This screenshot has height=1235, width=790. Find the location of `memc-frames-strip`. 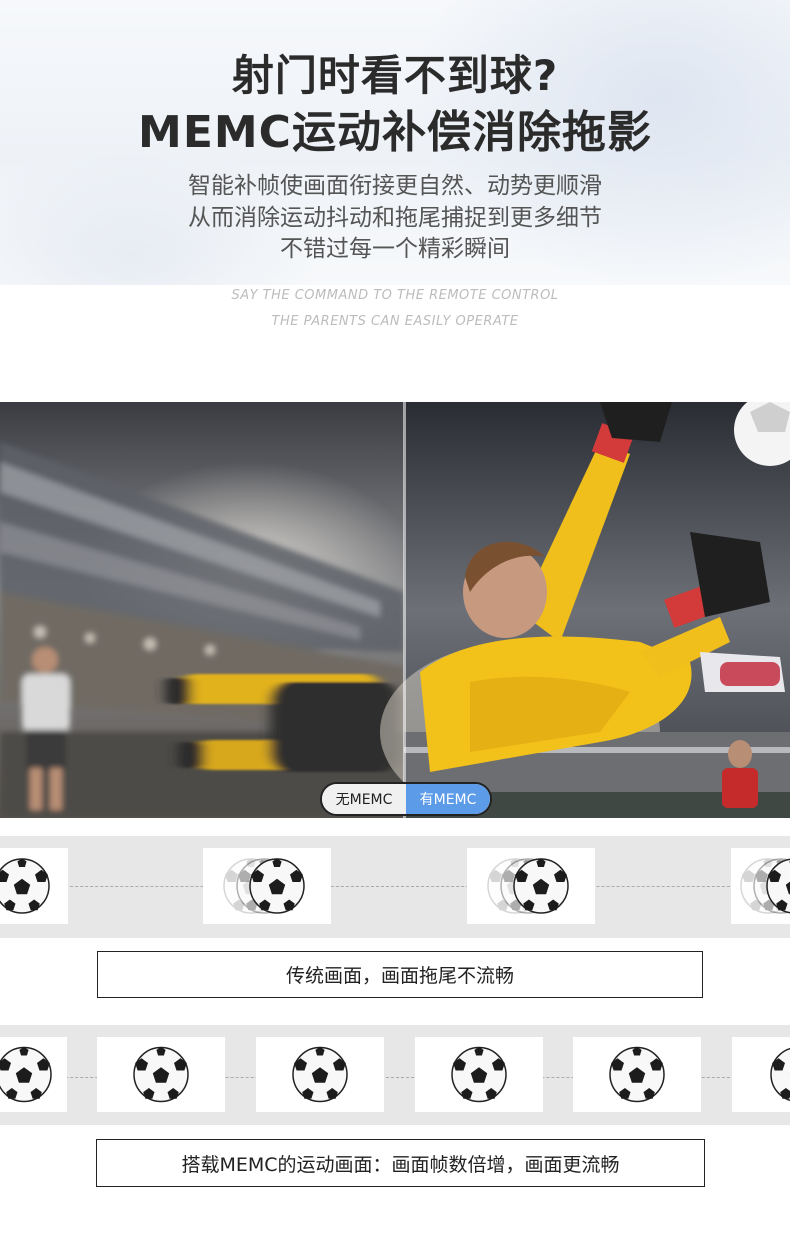

memc-frames-strip is located at coordinates (395, 1075).